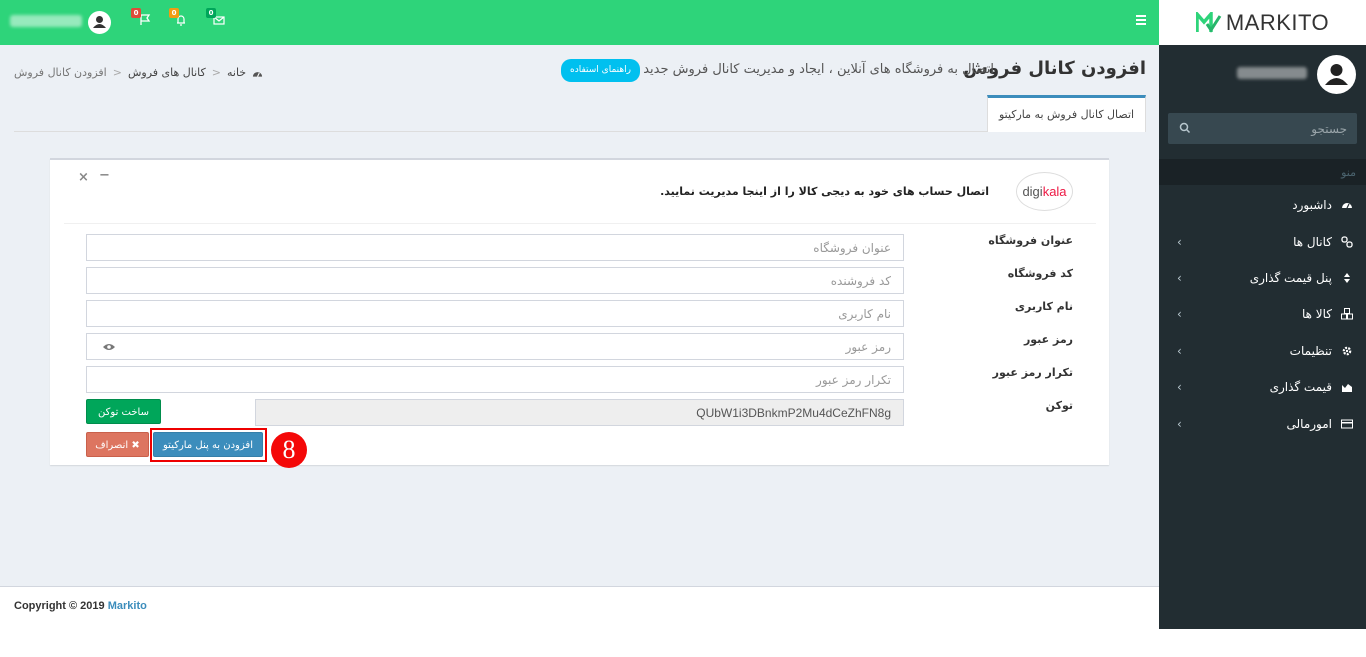 This screenshot has width=1366, height=657. I want to click on sidebar-item-pricing: ‹ قیمت گذاری, so click(1262, 388).